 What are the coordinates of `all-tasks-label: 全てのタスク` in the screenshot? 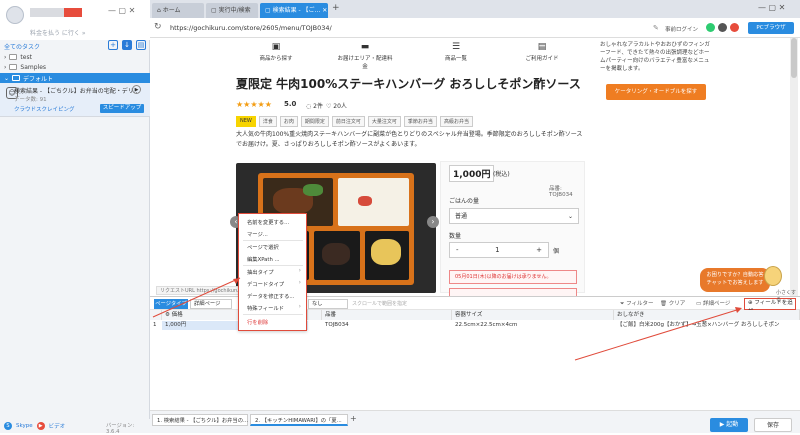 It's located at (22, 46).